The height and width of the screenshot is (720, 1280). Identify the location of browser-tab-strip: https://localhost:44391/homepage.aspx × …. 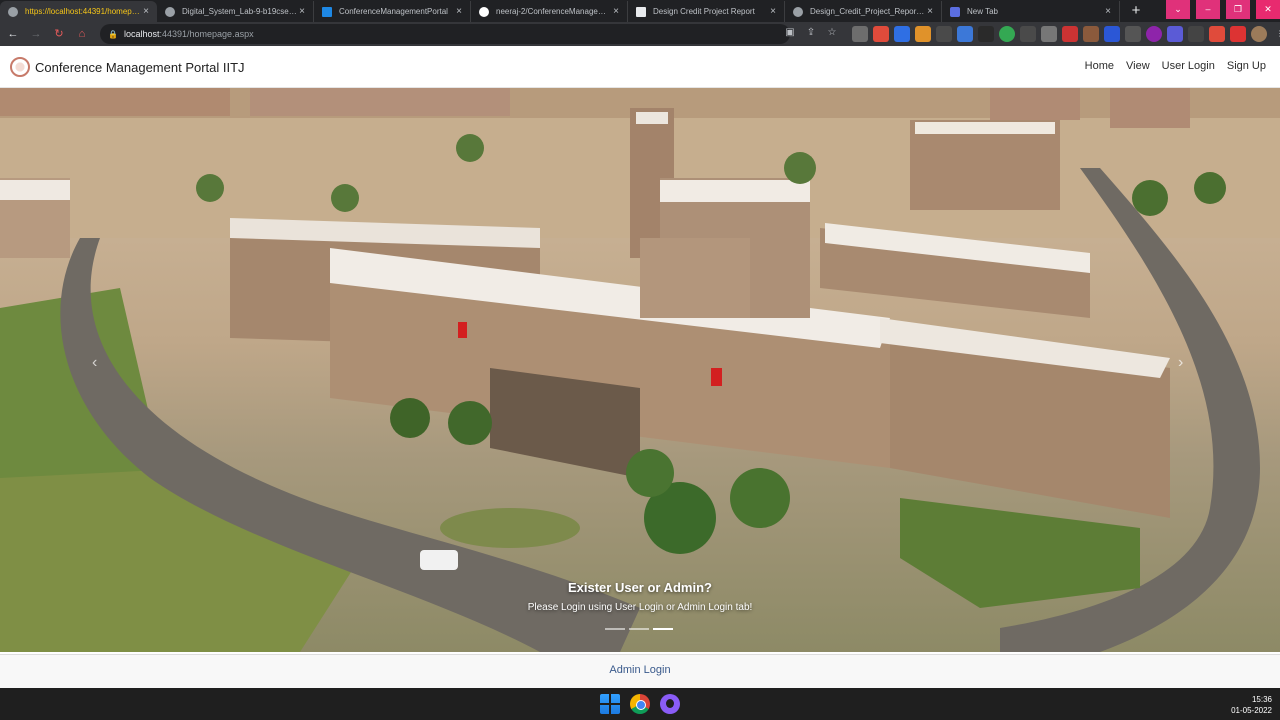
(640, 11).